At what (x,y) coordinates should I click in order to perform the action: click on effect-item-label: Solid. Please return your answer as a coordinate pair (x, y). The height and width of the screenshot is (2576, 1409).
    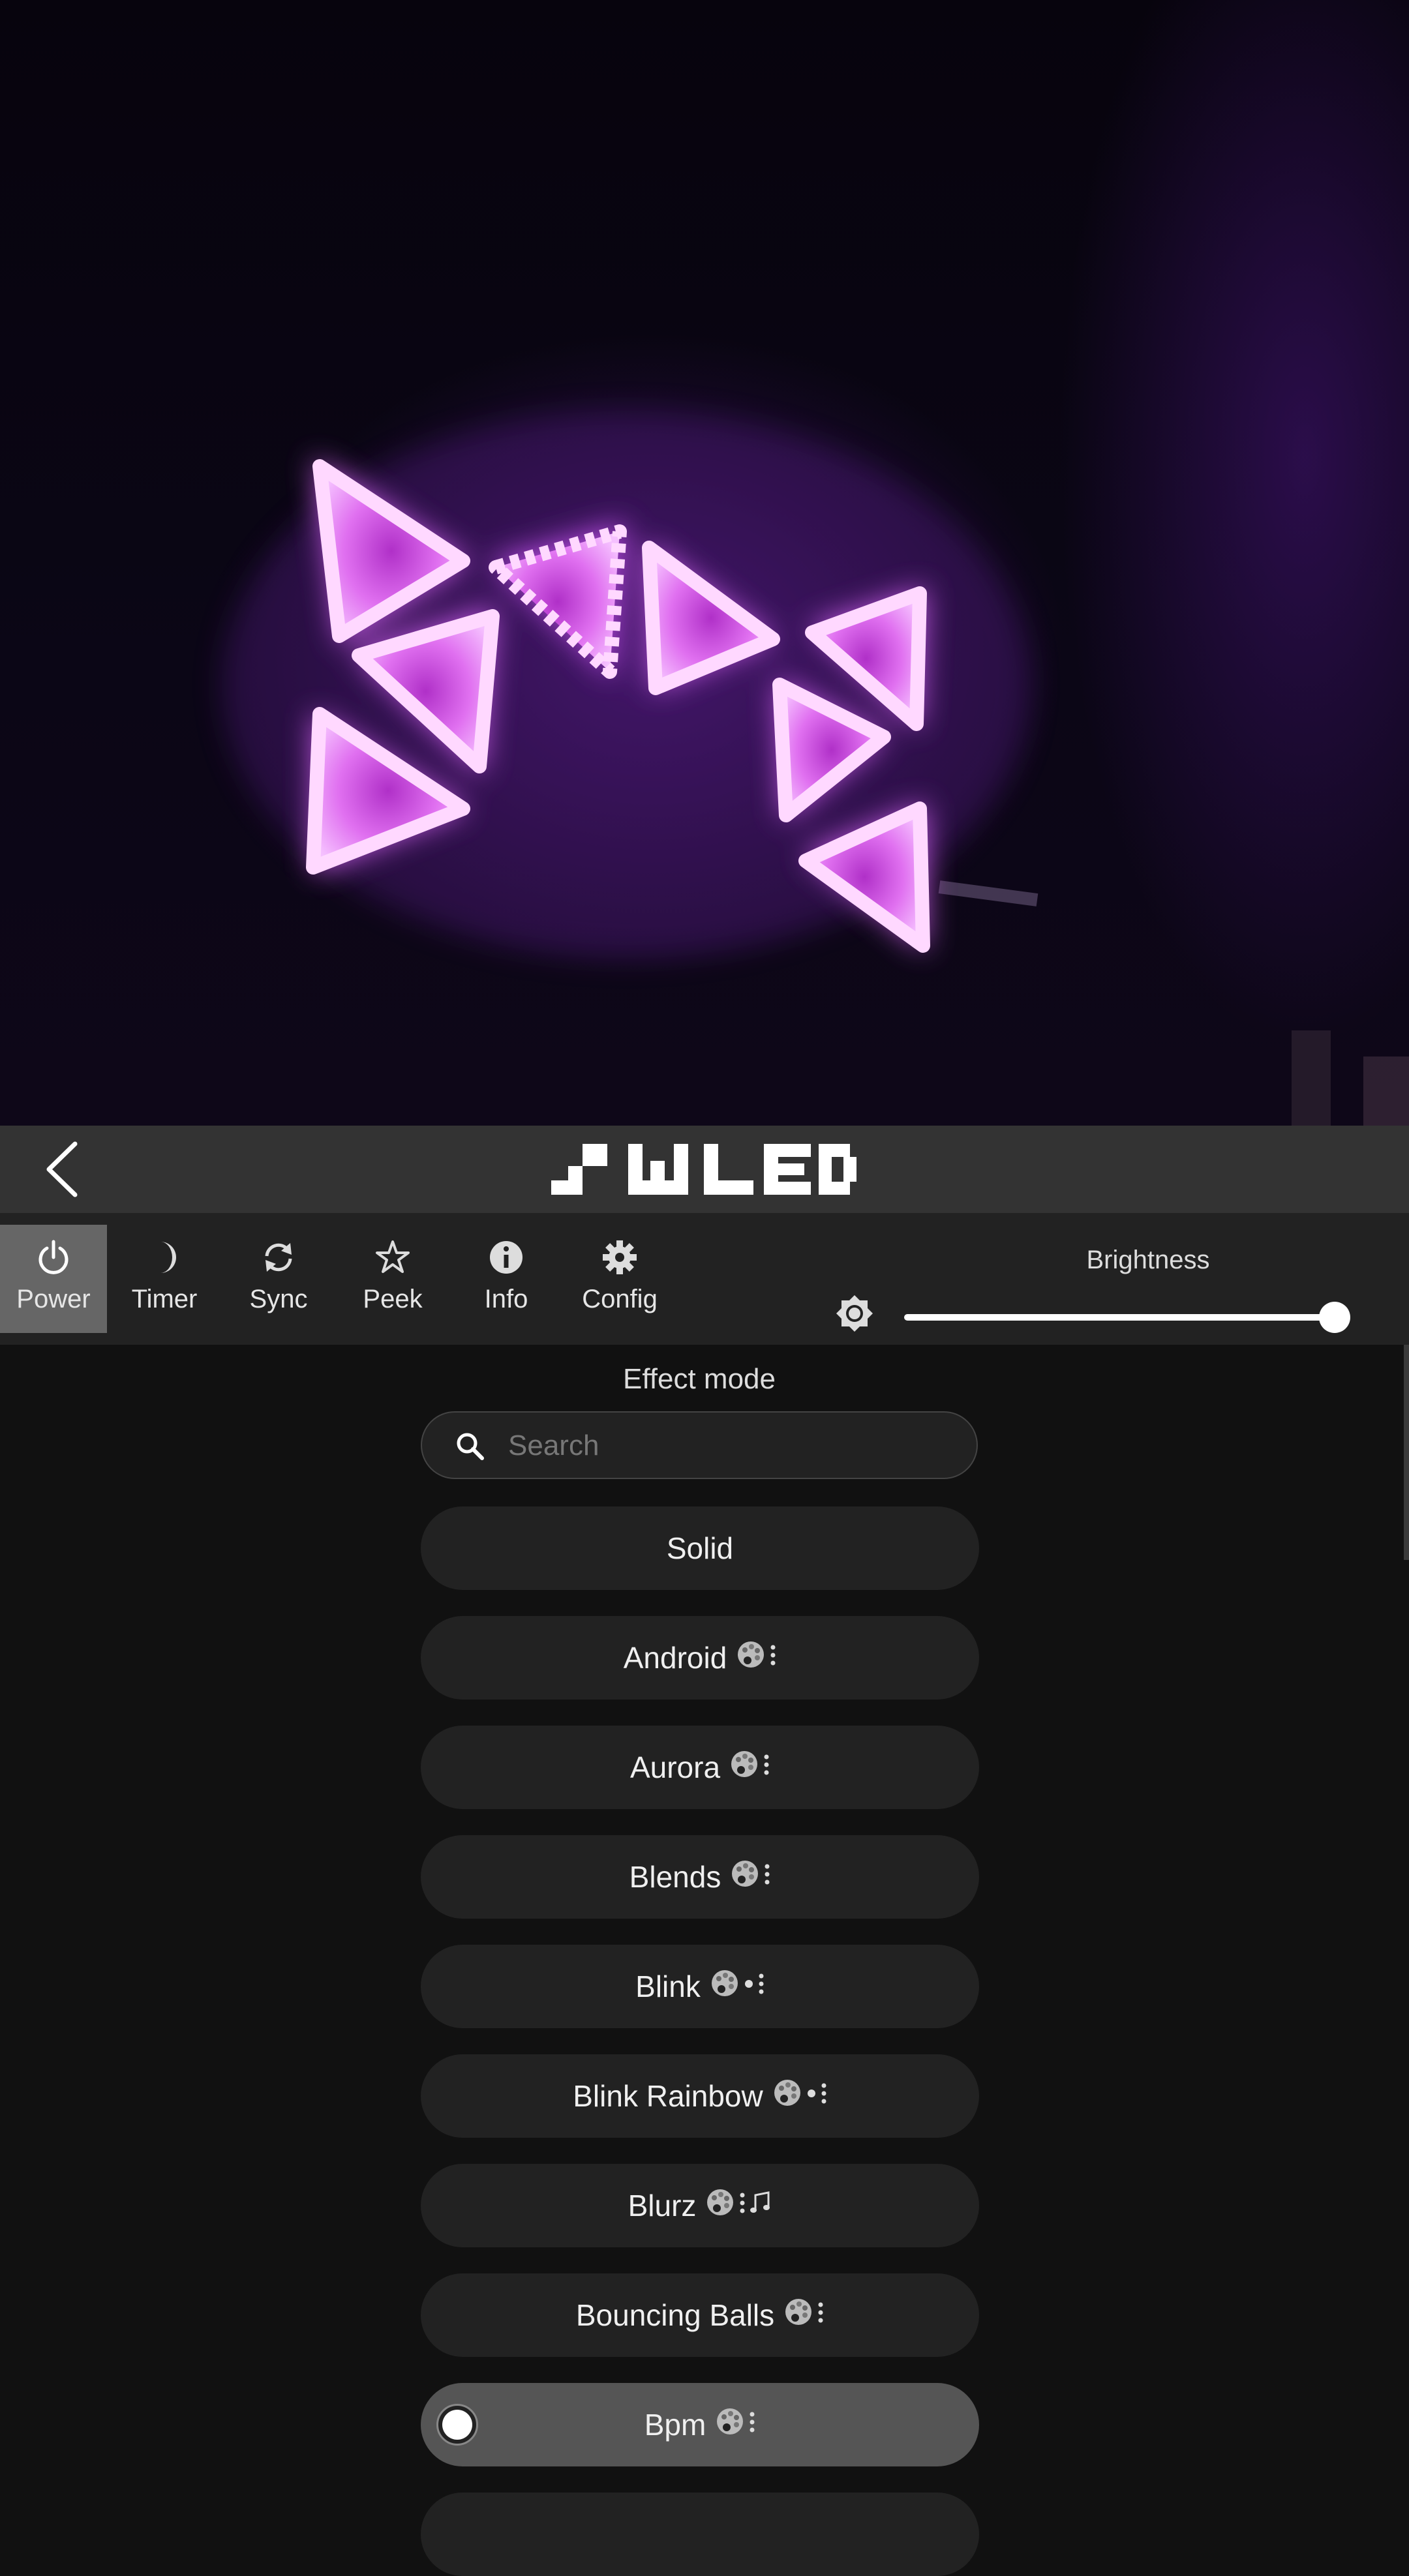
    Looking at the image, I should click on (700, 1548).